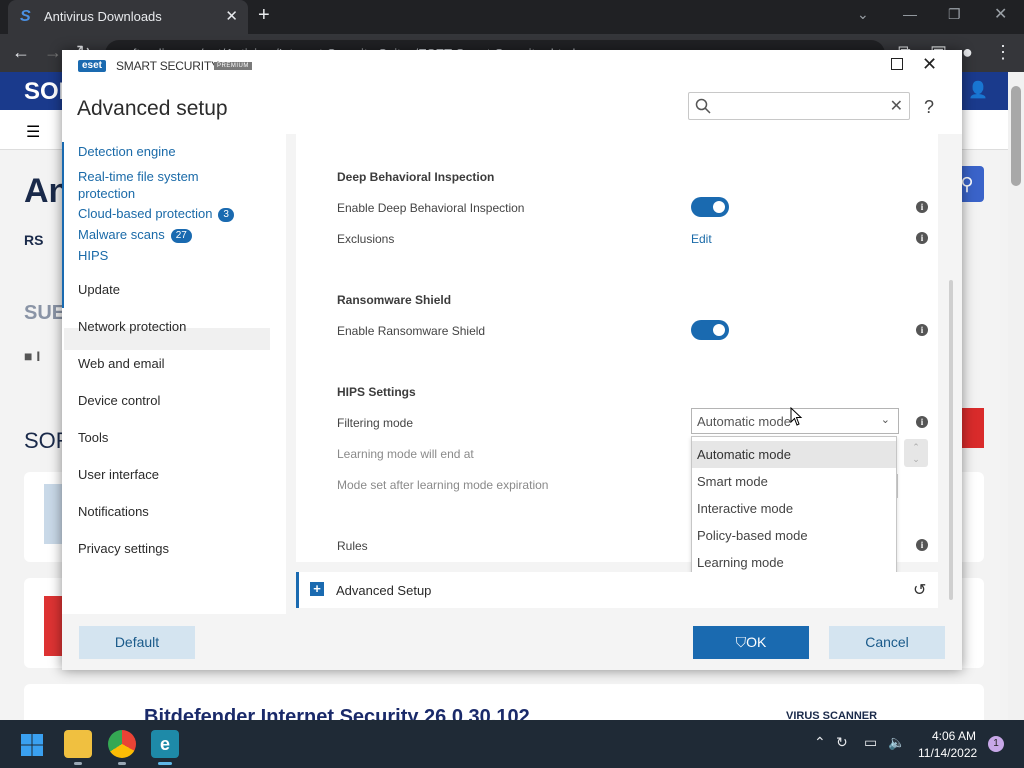 This screenshot has width=1024, height=768. I want to click on section-title-ransomware-shield: Ransomware Shield, so click(394, 300).